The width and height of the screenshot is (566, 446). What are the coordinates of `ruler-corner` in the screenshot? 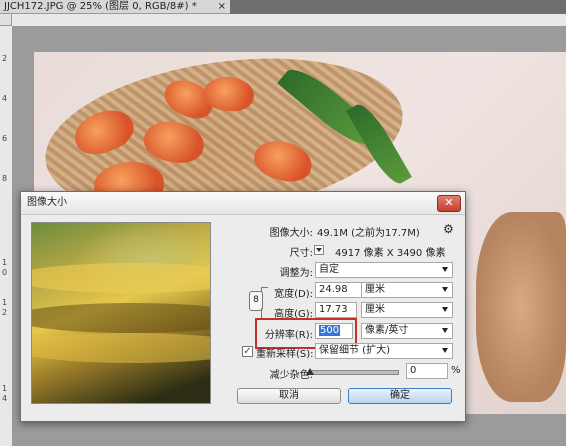 It's located at (6, 20).